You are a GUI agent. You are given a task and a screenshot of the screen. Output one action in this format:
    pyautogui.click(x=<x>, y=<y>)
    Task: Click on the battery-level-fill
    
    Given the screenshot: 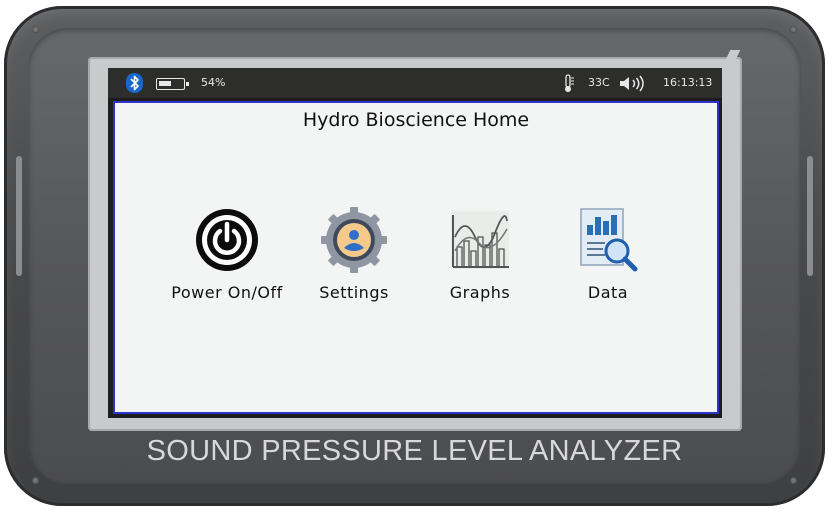 What is the action you would take?
    pyautogui.click(x=165, y=83)
    